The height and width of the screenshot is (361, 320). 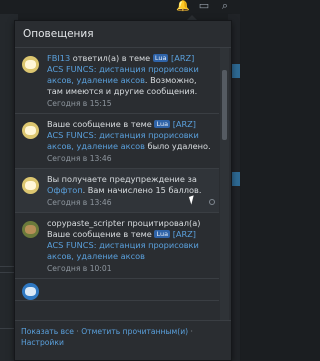 What do you see at coordinates (212, 202) in the screenshot?
I see `mark-read-toggle` at bounding box center [212, 202].